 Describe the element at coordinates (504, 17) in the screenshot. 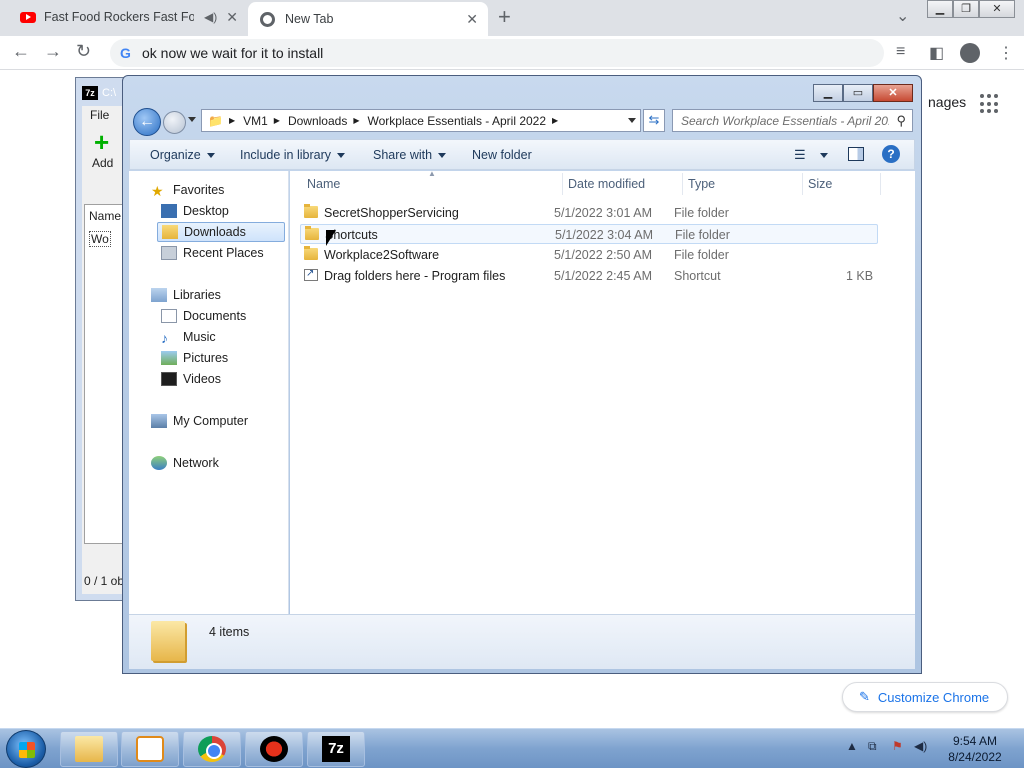

I see `new-tab-button: +` at that location.